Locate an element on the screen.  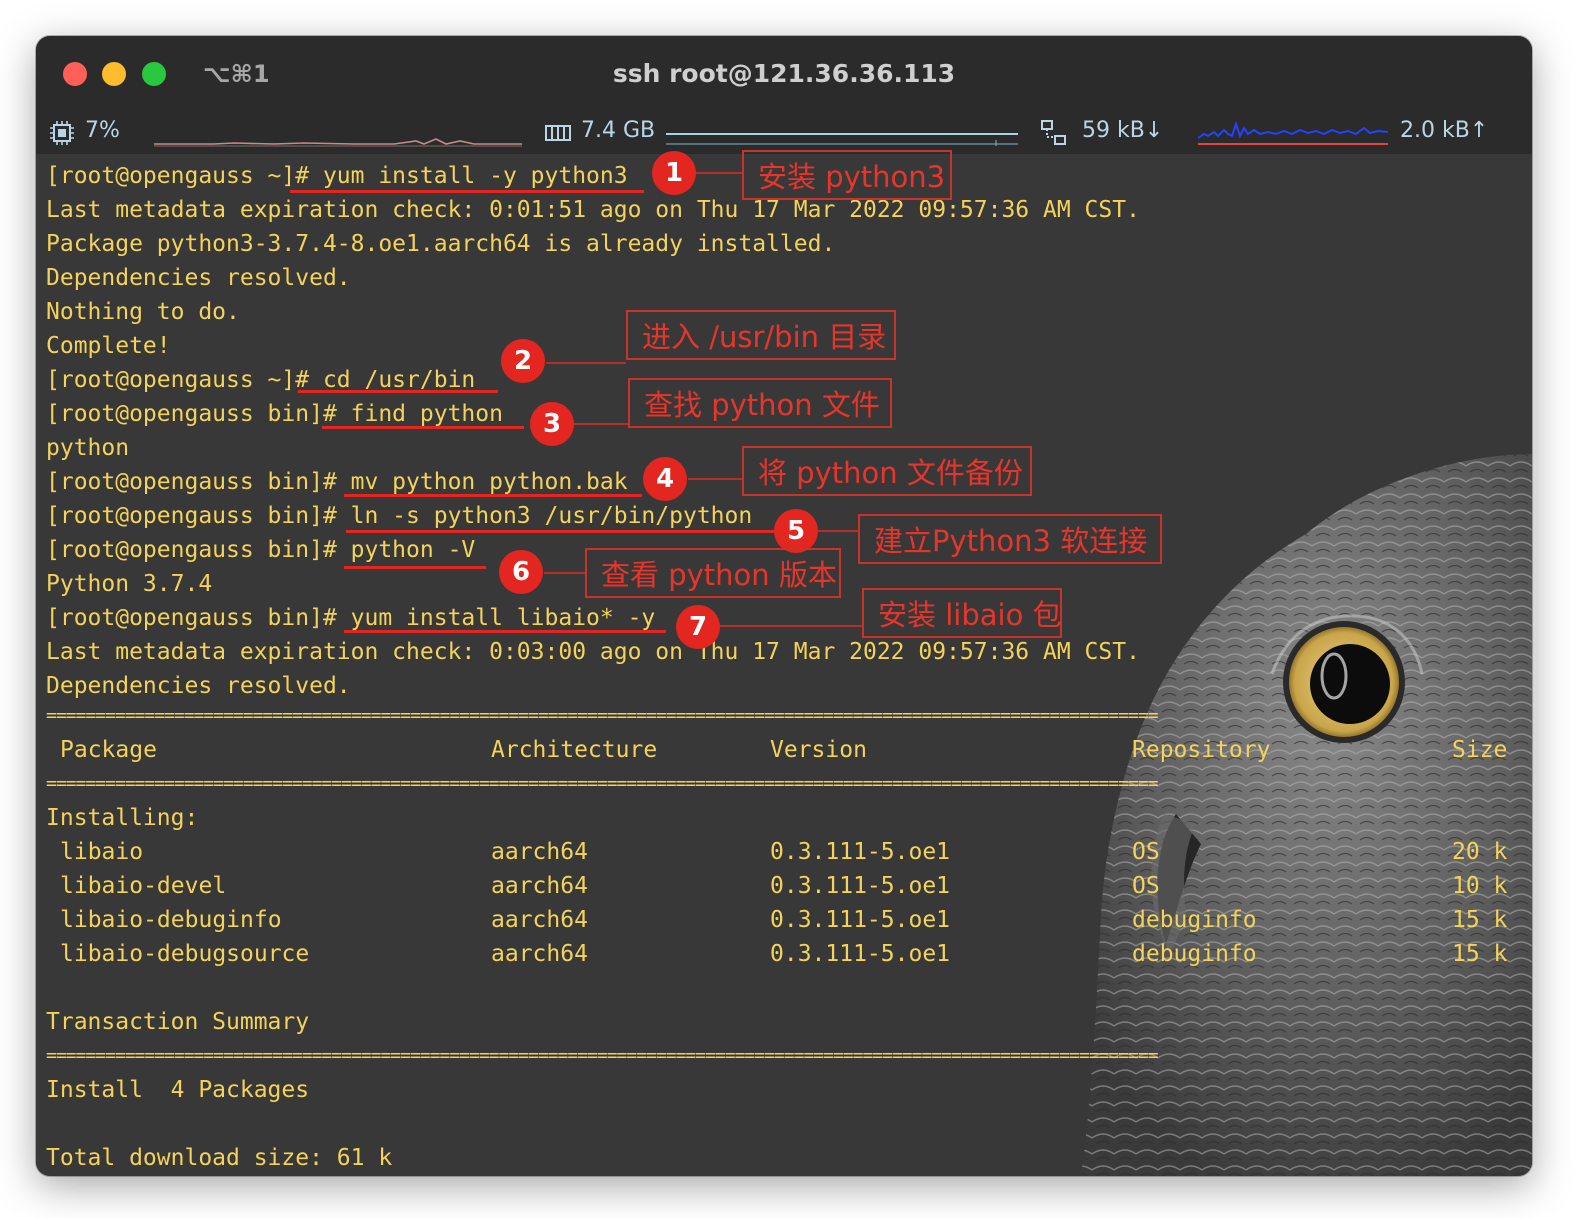
network-up: 2.0 kB↑ is located at coordinates (1444, 130).